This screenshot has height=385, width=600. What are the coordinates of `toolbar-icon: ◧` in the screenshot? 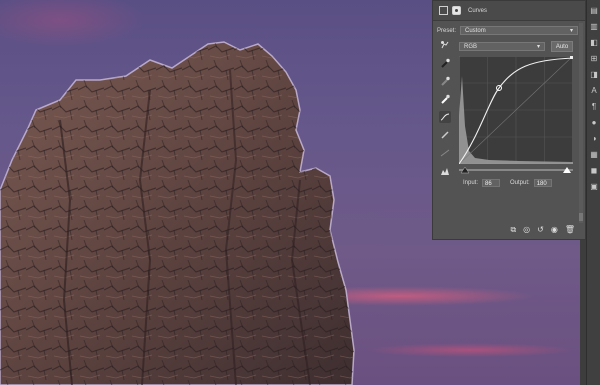 It's located at (593, 42).